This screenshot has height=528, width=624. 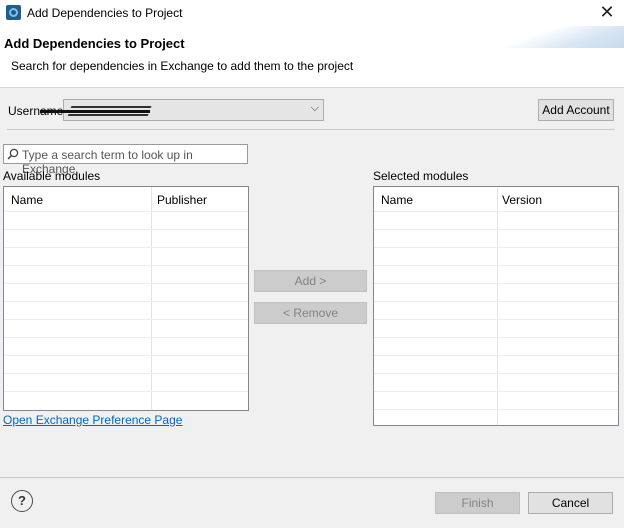 What do you see at coordinates (607, 12) in the screenshot?
I see `close-icon: ✕` at bounding box center [607, 12].